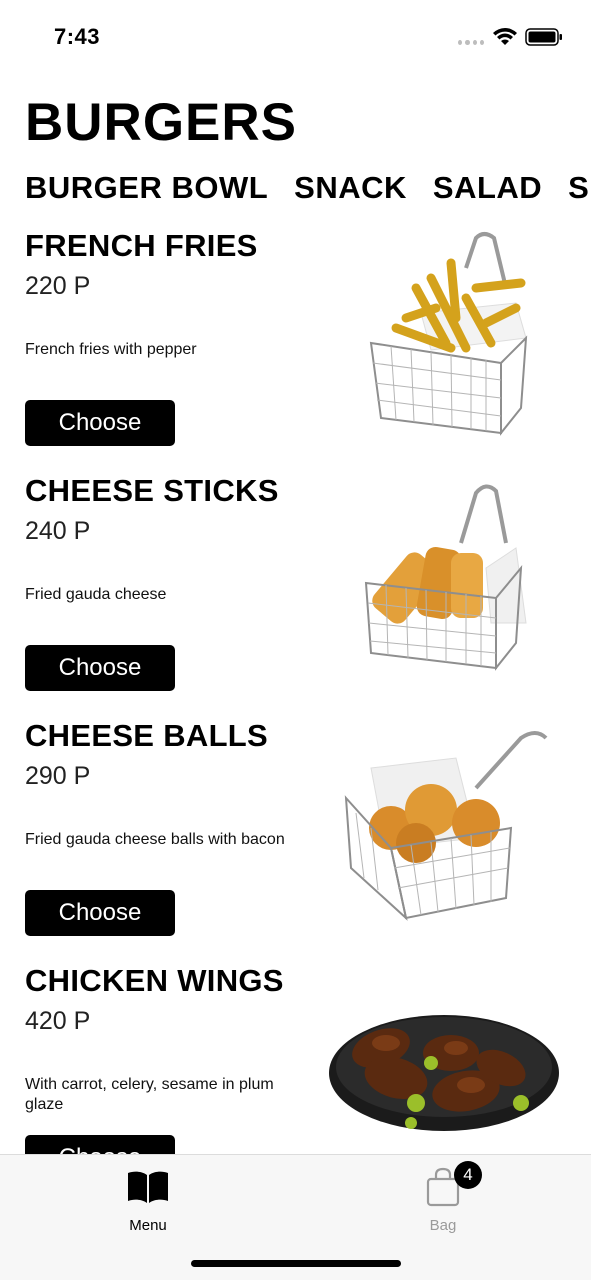 The width and height of the screenshot is (591, 1280). Describe the element at coordinates (58, 531) in the screenshot. I see `product-price: 240 P` at that location.